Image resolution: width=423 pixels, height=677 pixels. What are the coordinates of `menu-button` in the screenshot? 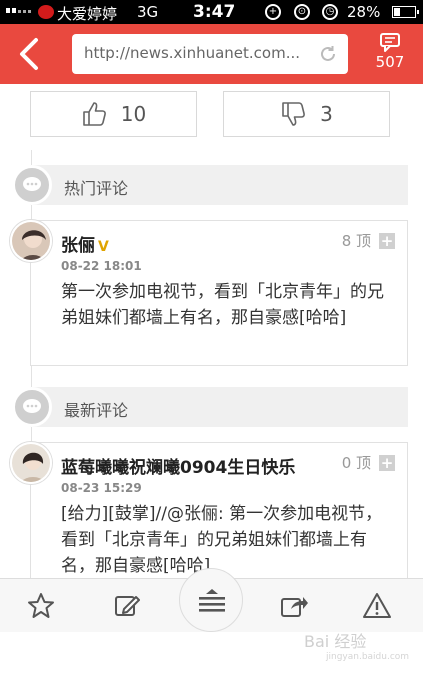 It's located at (211, 600).